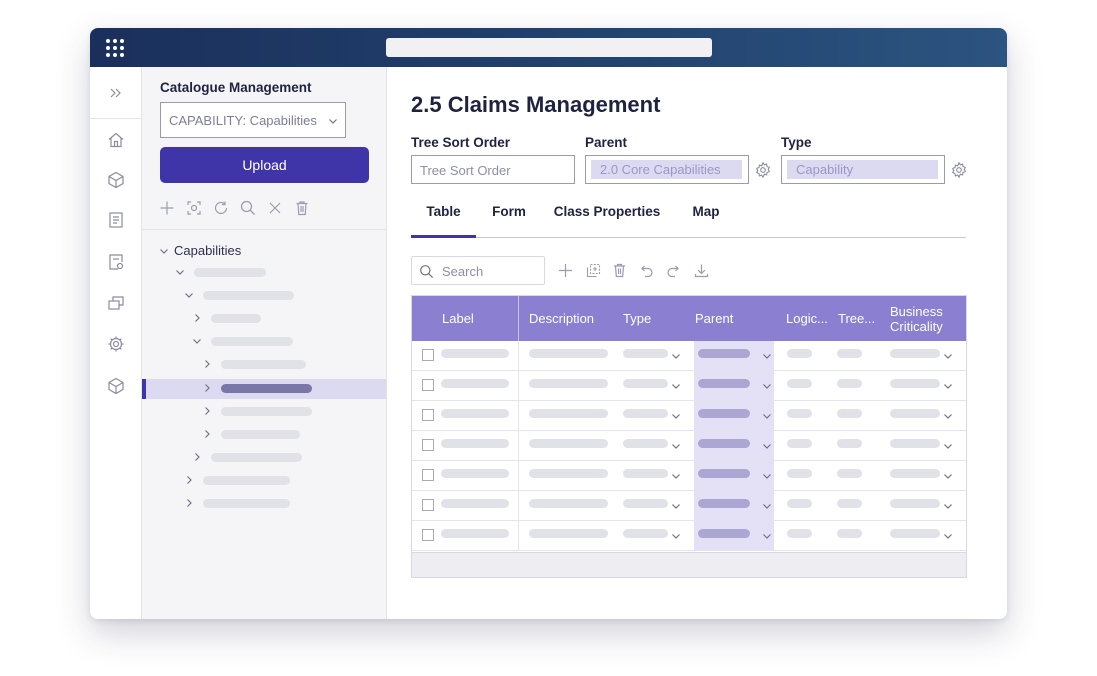 This screenshot has height=676, width=1097. Describe the element at coordinates (646, 270) in the screenshot. I see `undo-icon` at that location.